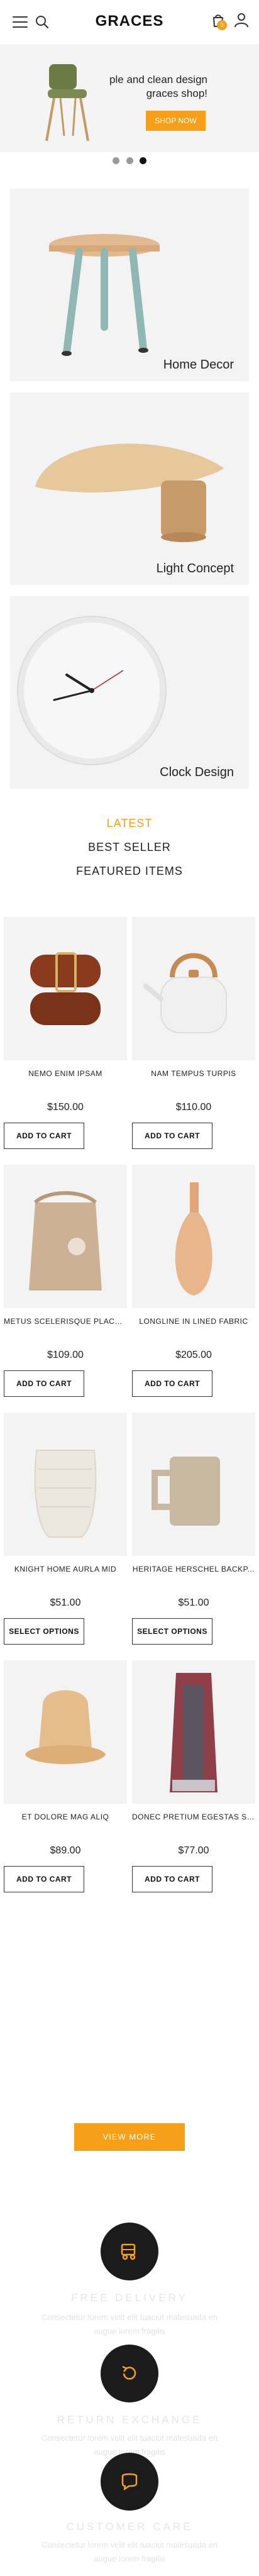  What do you see at coordinates (176, 93) in the screenshot?
I see `hero-title-line-2: graces shop!` at bounding box center [176, 93].